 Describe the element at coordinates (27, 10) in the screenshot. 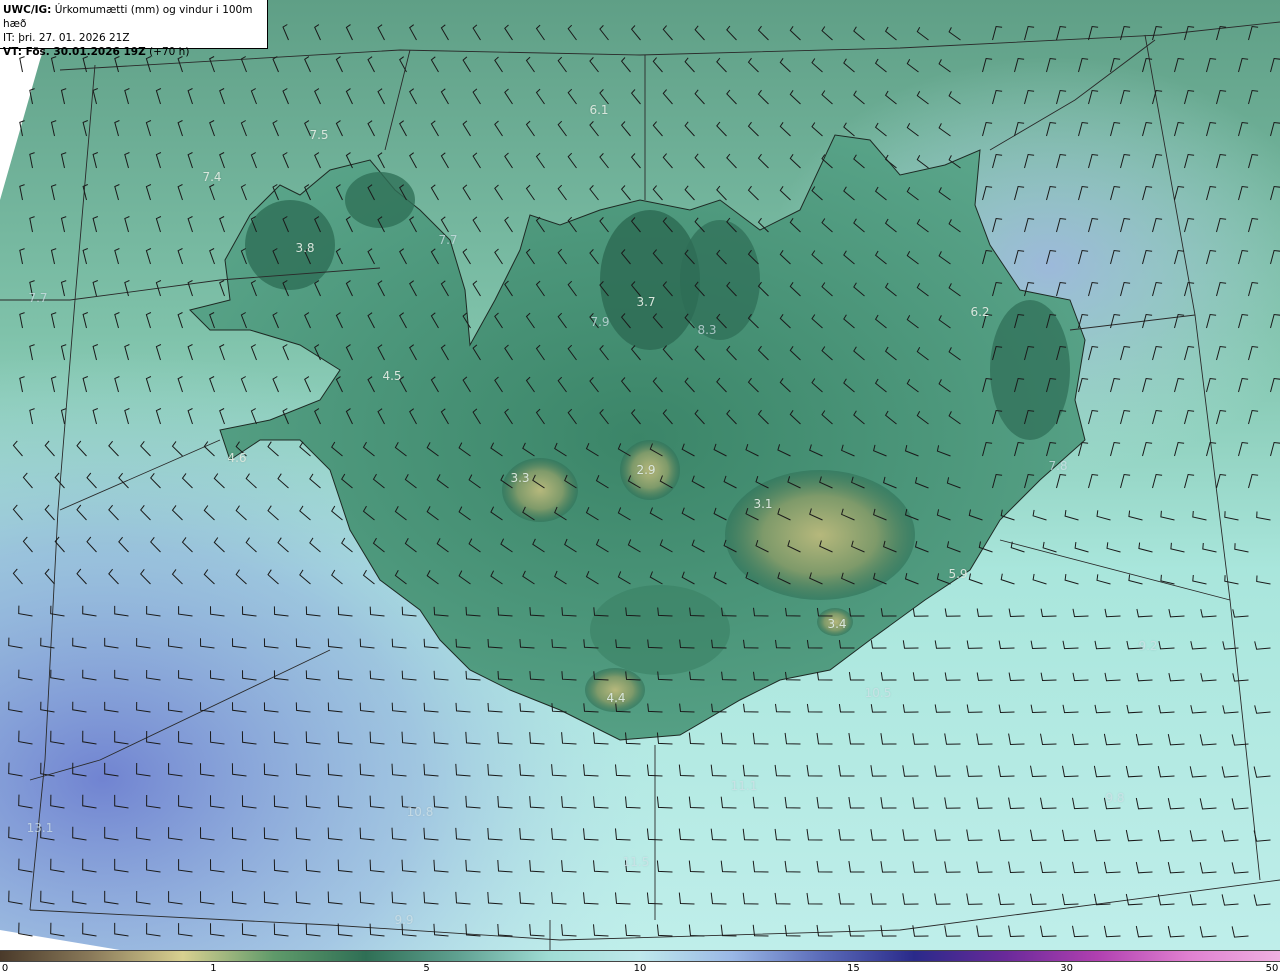

I see `product-name: UWC/IG:` at that location.